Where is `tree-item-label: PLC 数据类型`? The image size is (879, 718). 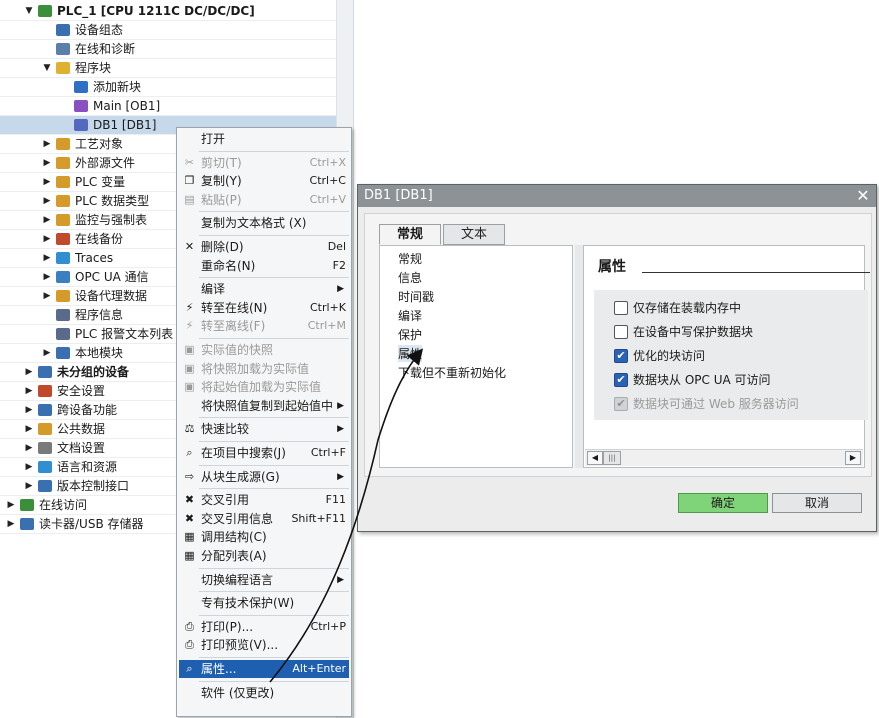
tree-item-label: PLC 数据类型 is located at coordinates (112, 201).